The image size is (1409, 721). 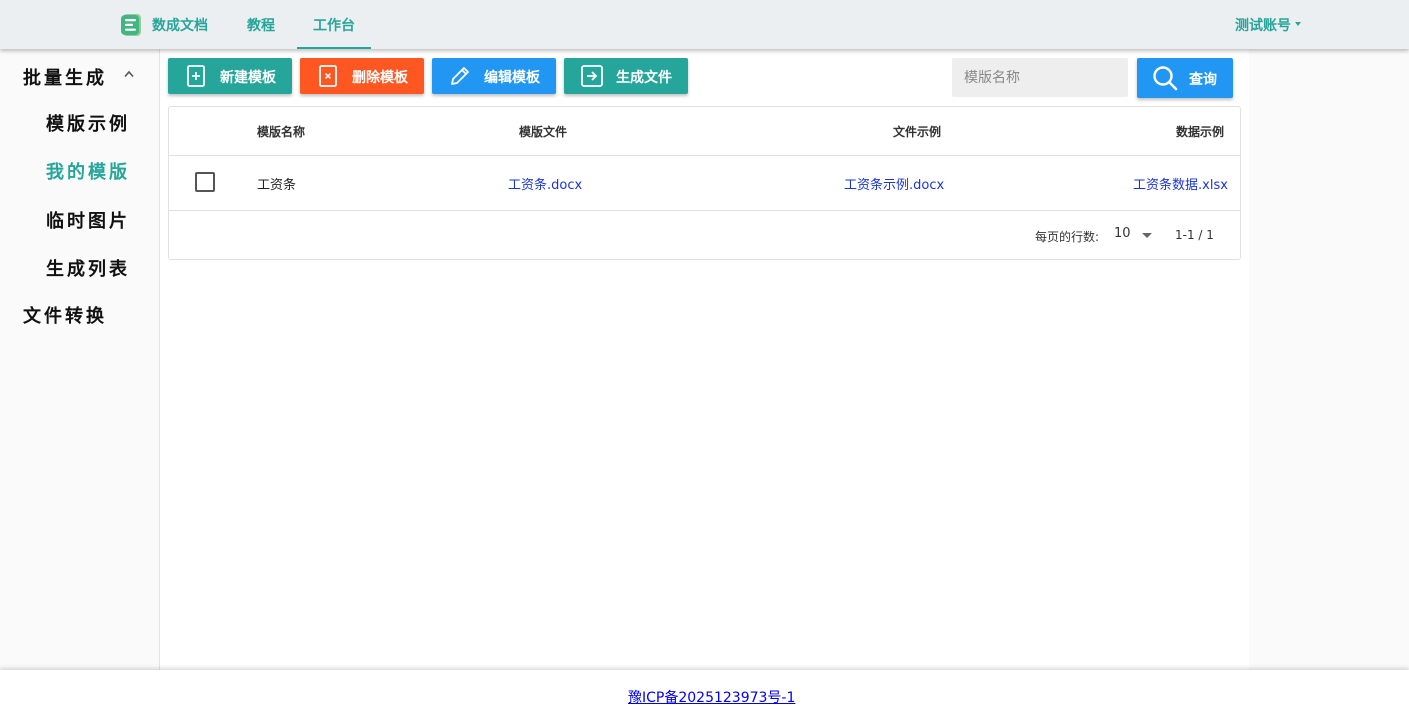 I want to click on template-name-search-input, so click(x=1040, y=77).